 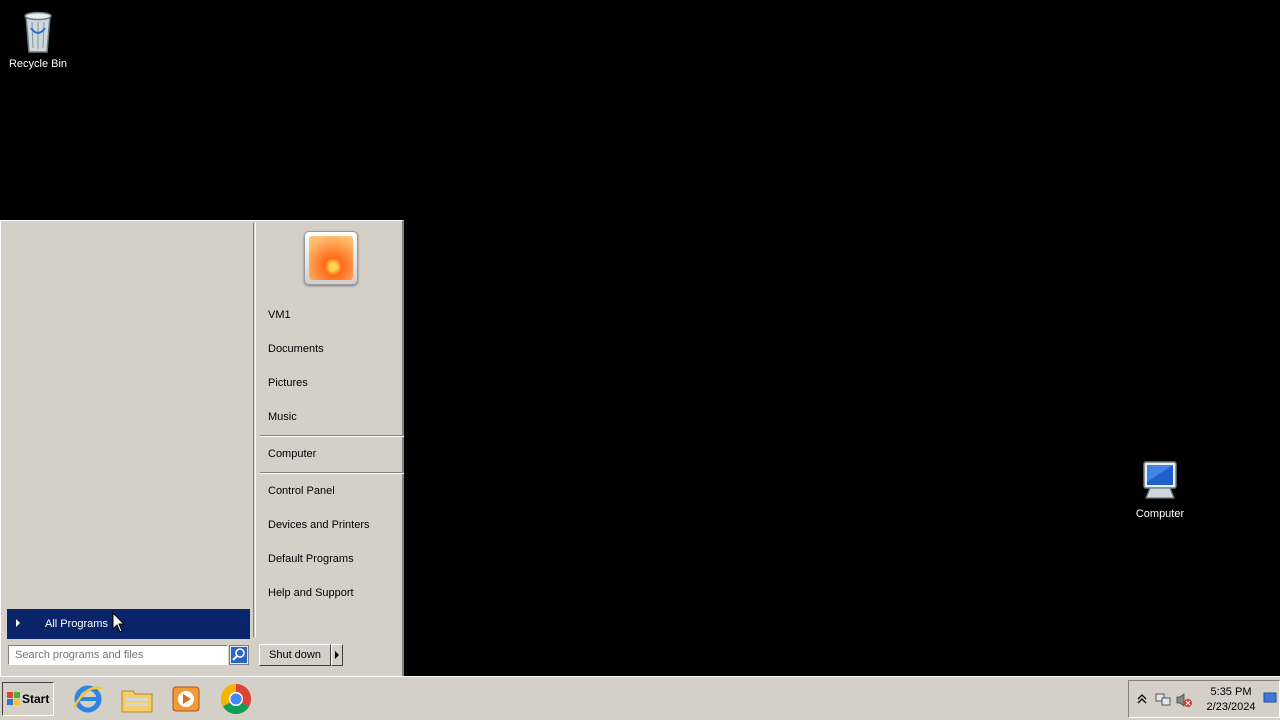 I want to click on start-item-devices-printers: Devices and Printers, so click(x=319, y=525).